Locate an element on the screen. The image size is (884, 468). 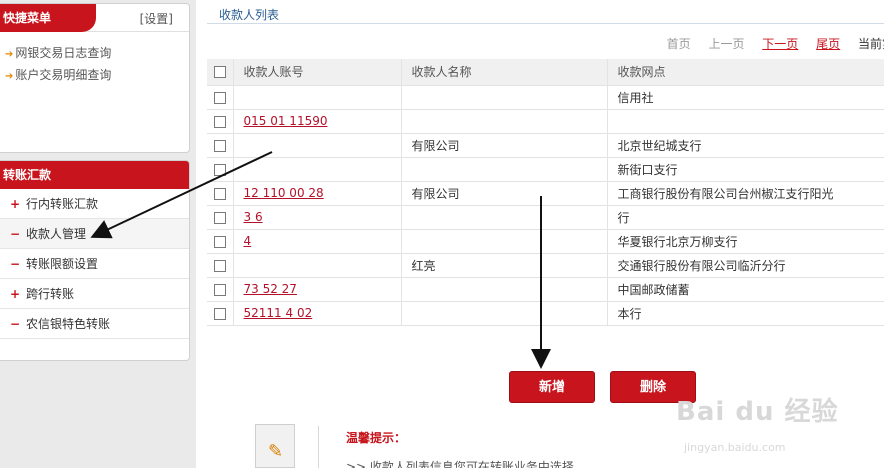
header-checkbox-cell is located at coordinates (220, 72).